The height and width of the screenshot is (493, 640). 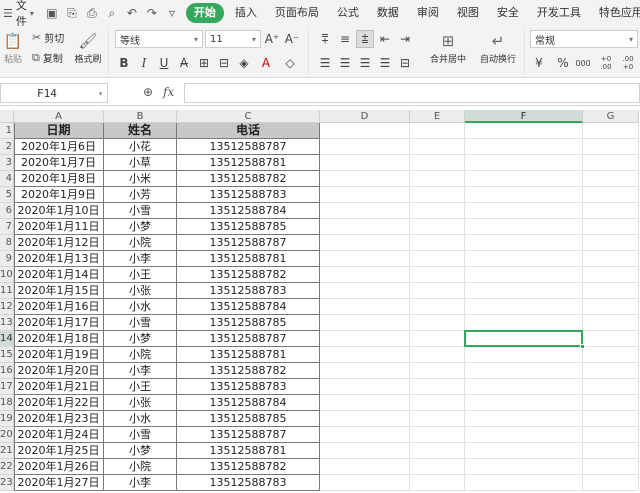 I want to click on align-left-button: ☰, so click(x=325, y=63).